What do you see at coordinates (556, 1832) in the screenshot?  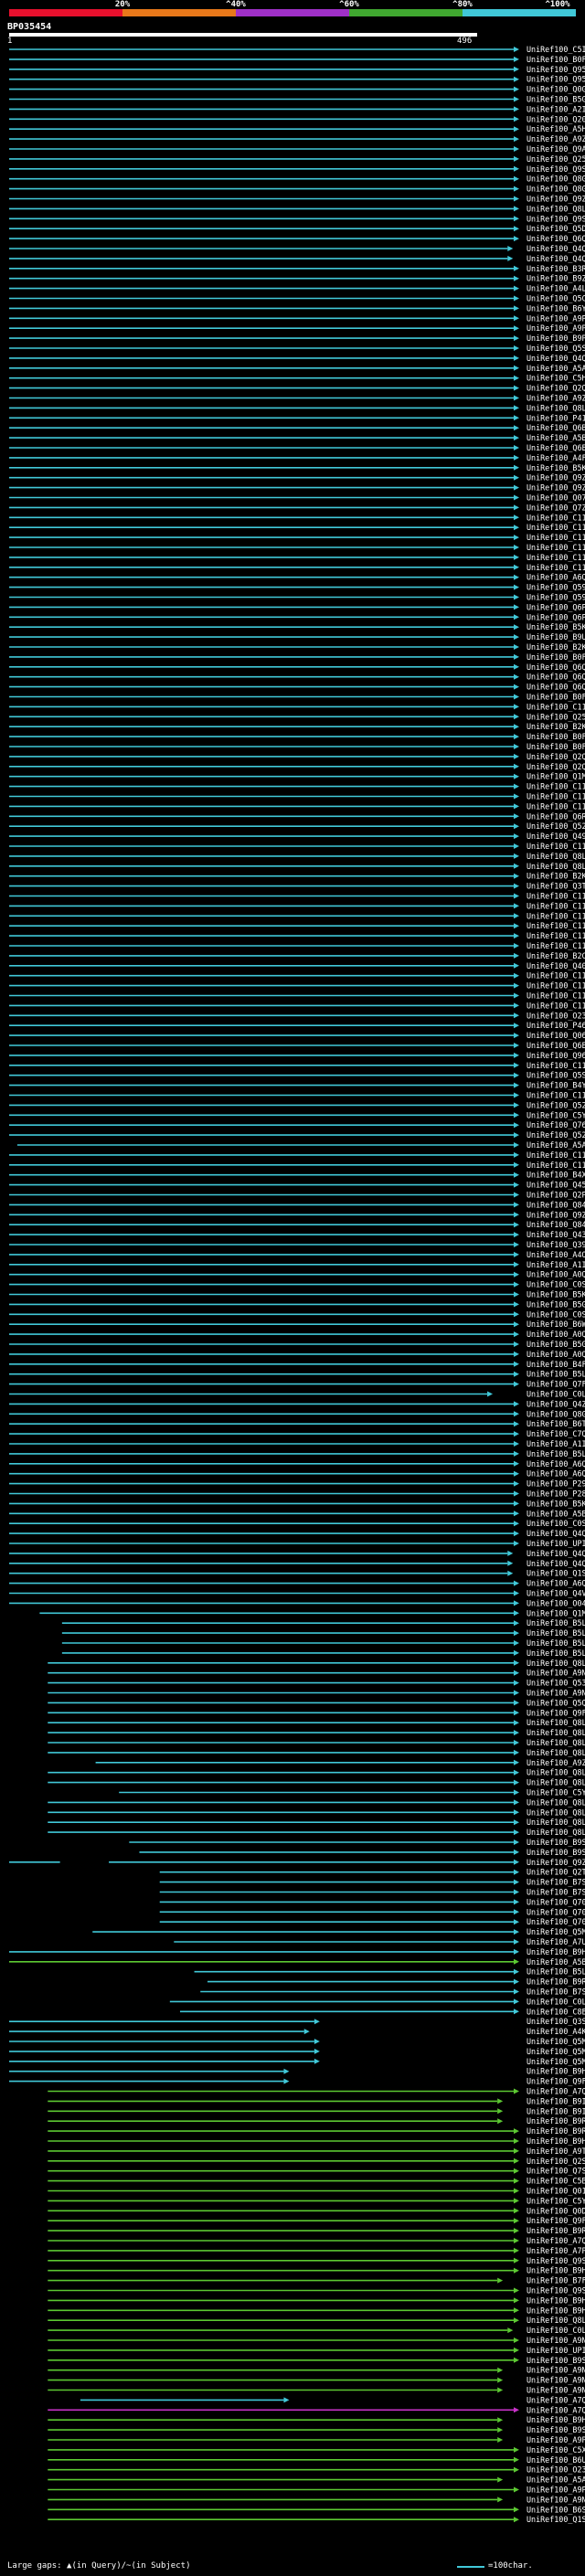 I see `hit-label: UniRef100_Q8LSU9` at bounding box center [556, 1832].